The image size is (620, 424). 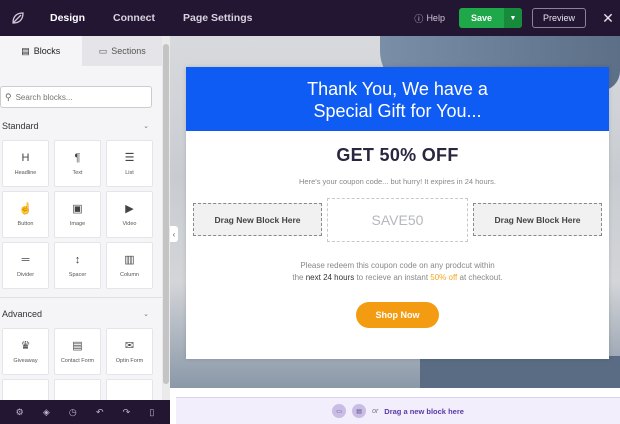 I want to click on block-column: ▥ Column, so click(x=129, y=265).